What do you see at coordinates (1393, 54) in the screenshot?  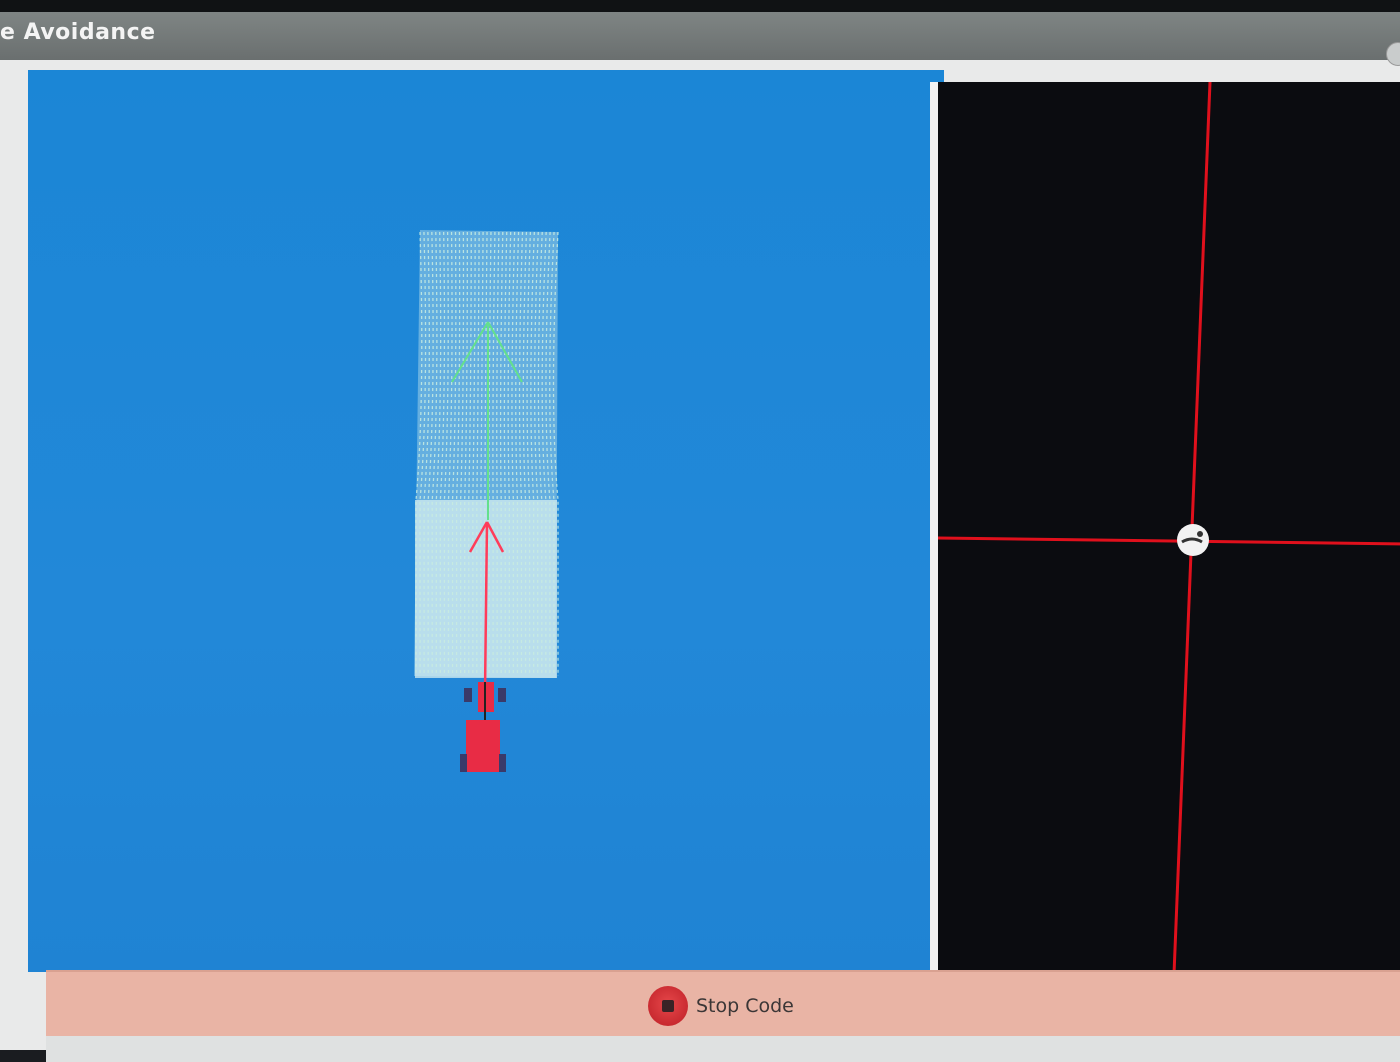 I see `window-close-icon` at bounding box center [1393, 54].